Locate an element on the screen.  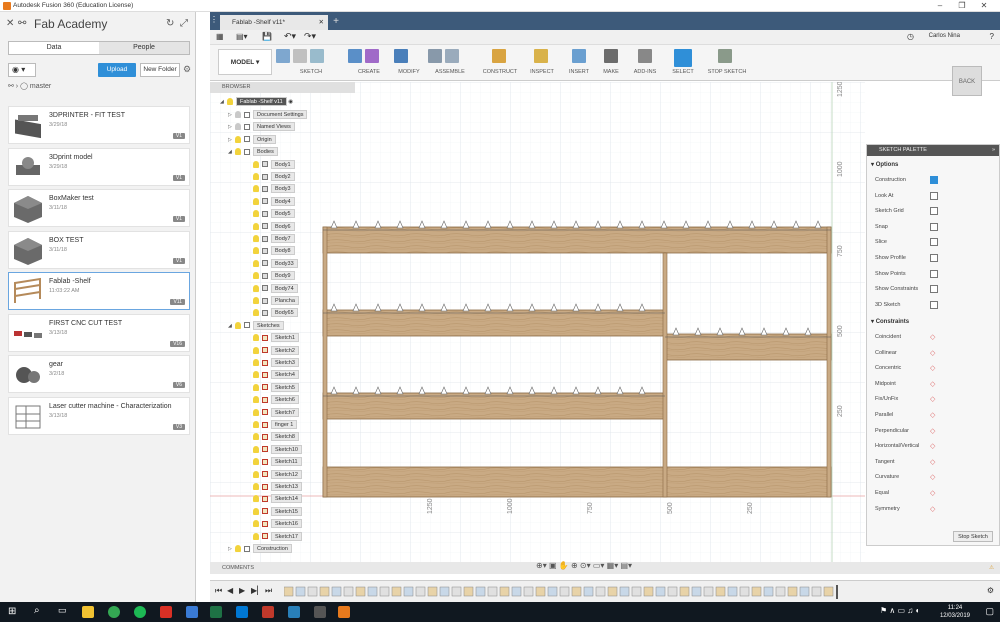
palette-option: Sketch Grid is located at coordinates (935, 211).